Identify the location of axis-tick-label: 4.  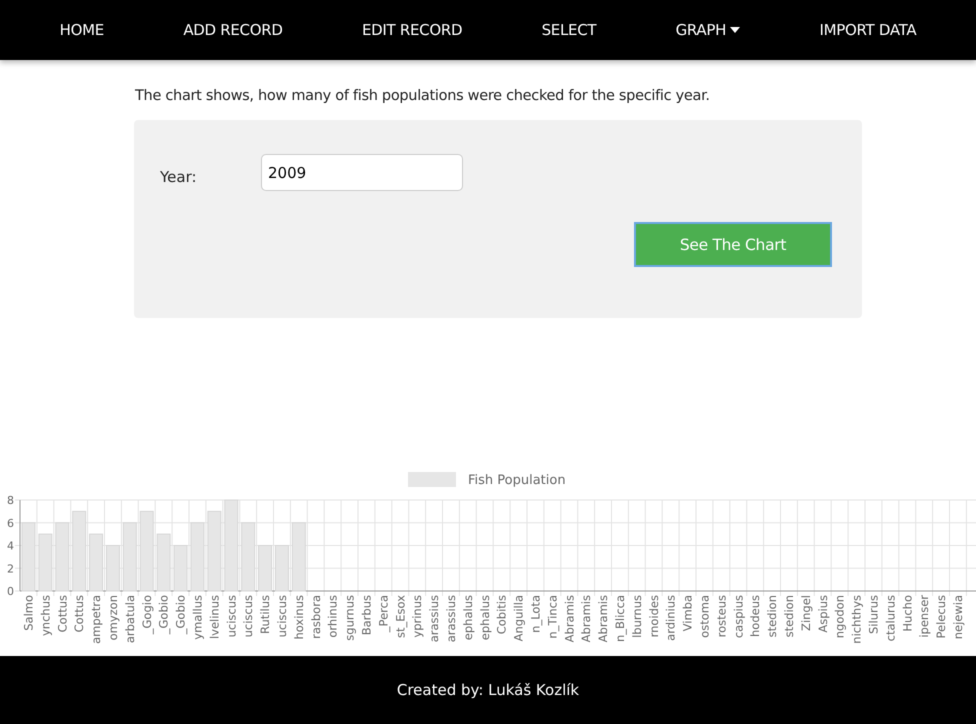
(10, 546).